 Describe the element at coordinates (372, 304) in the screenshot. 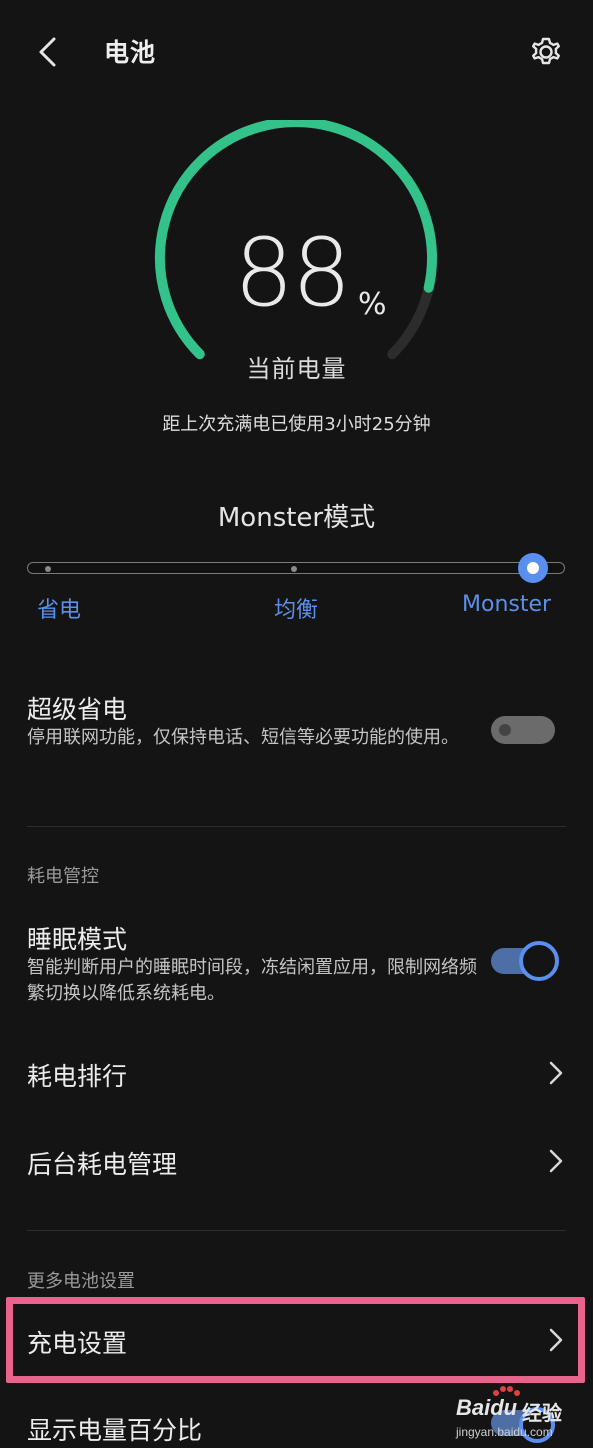

I see `battery-level-unit: %` at that location.